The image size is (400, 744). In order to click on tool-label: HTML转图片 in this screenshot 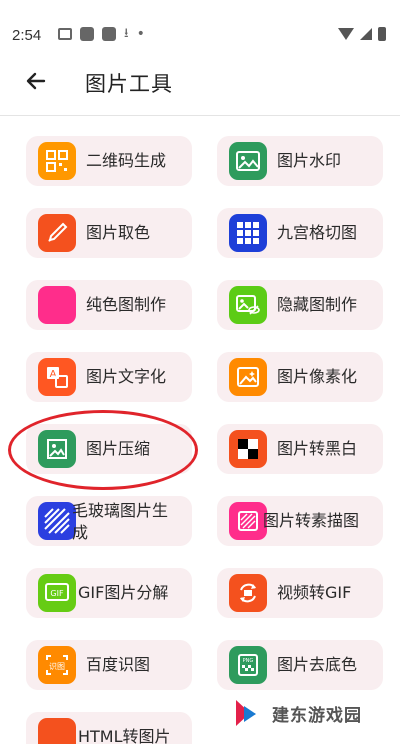, I will do `click(124, 735)`.